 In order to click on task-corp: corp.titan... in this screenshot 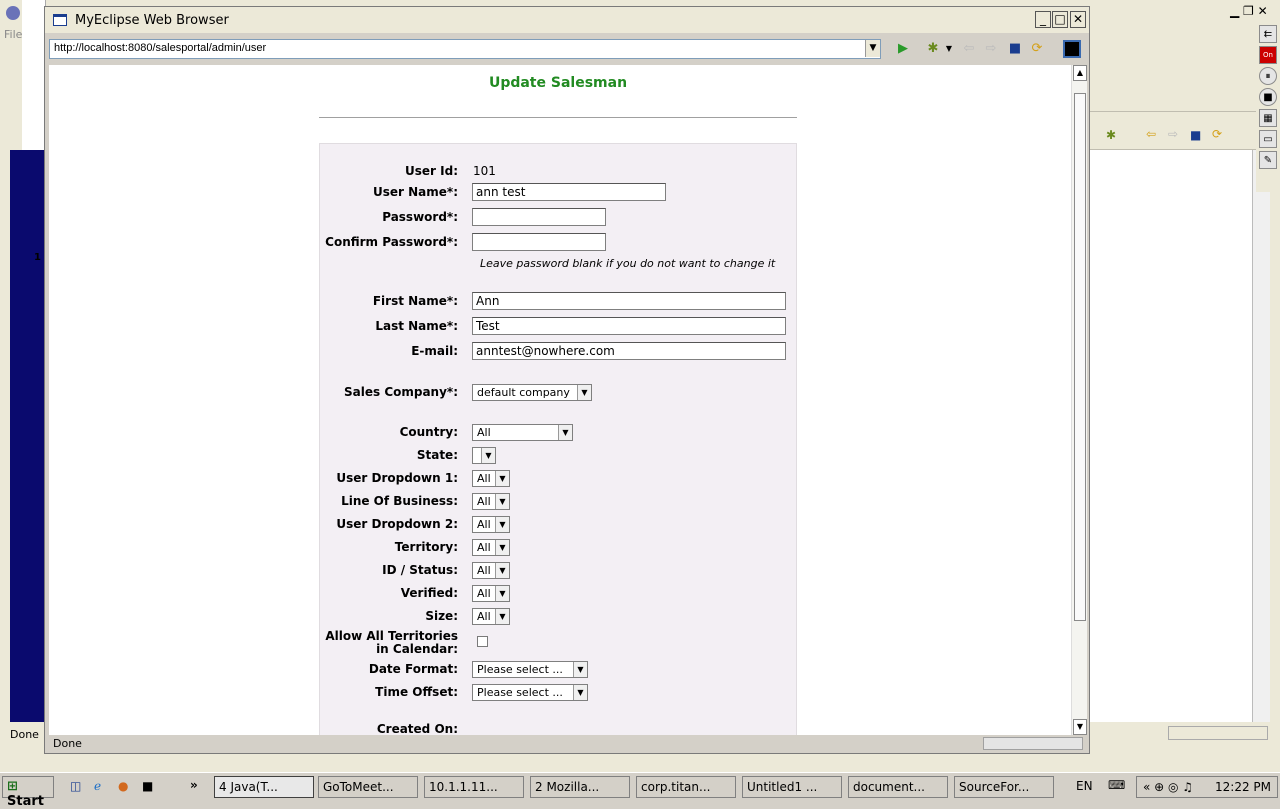, I will do `click(686, 787)`.